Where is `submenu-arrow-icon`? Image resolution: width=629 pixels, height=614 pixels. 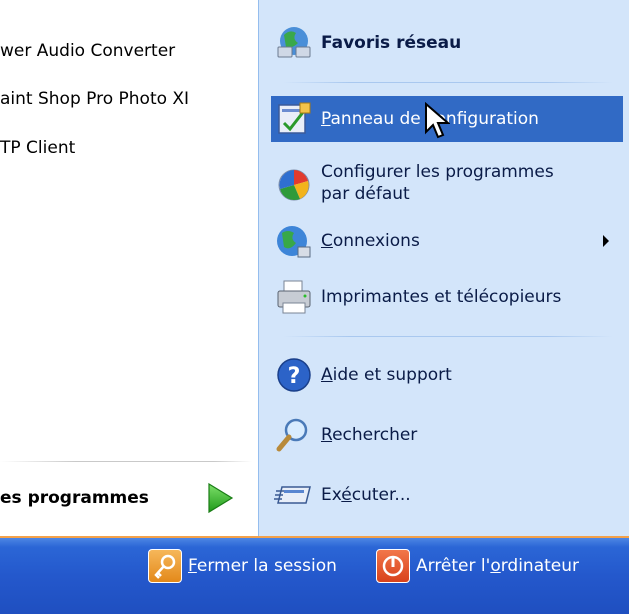 submenu-arrow-icon is located at coordinates (606, 241).